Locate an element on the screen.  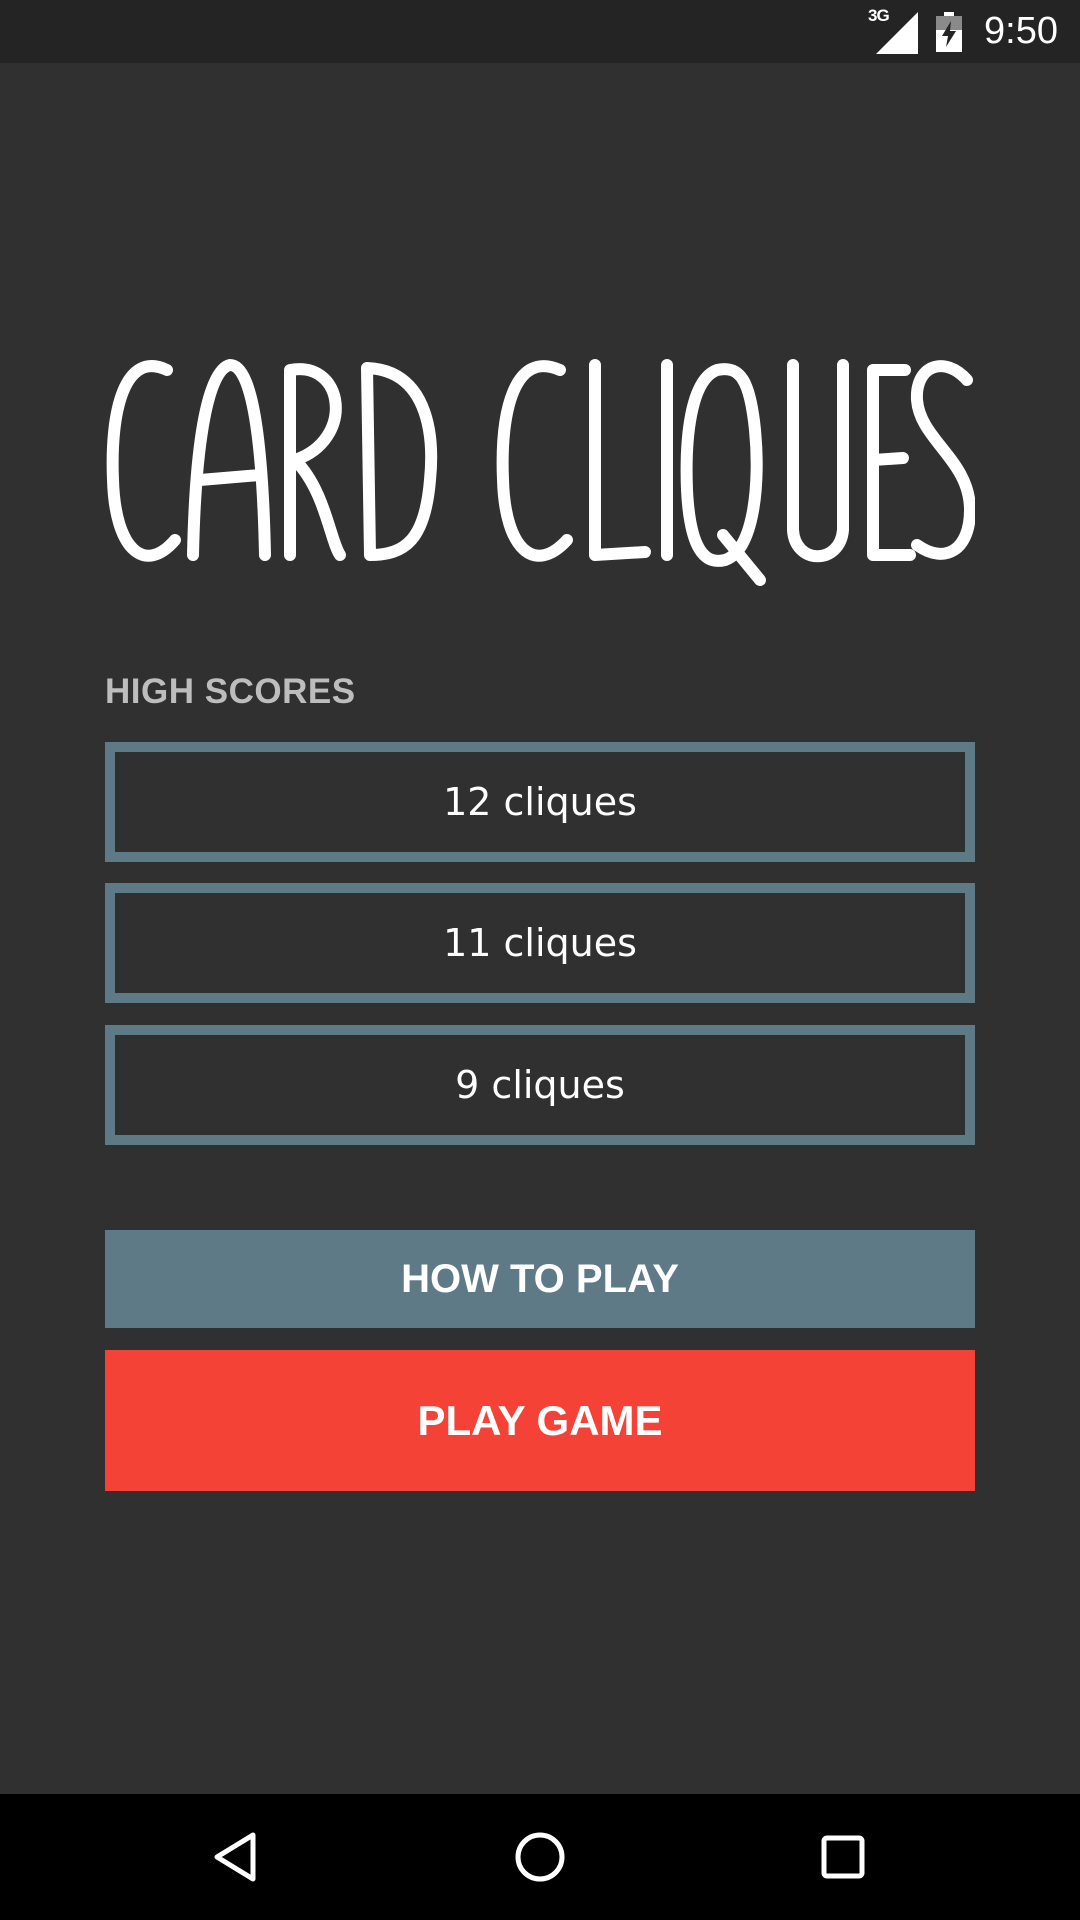
recents-button is located at coordinates (843, 1857).